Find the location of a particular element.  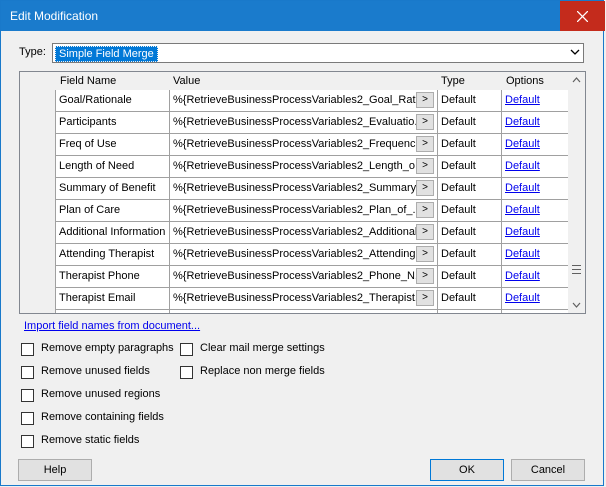

field-name-cell: Freq of Use is located at coordinates (113, 145).